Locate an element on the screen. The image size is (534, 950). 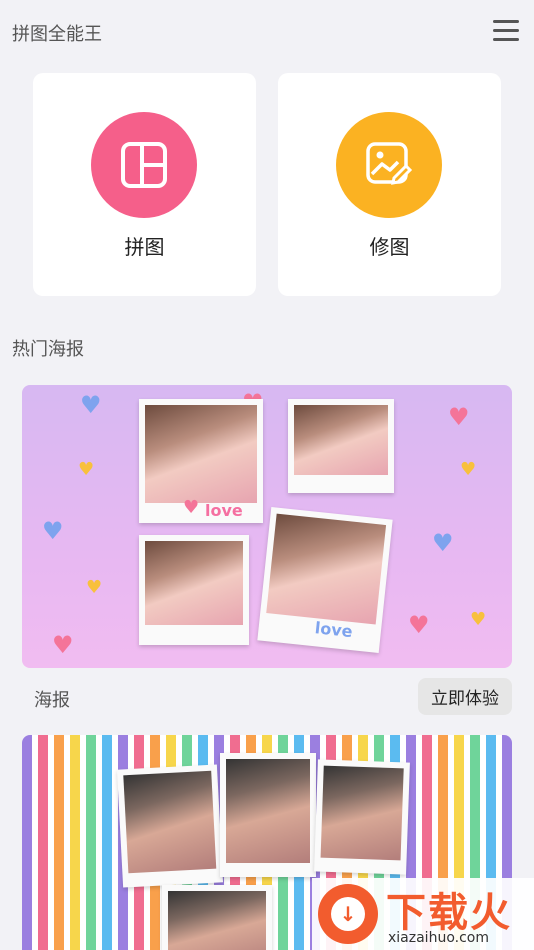
collage-tool-label: 拼图 is located at coordinates (144, 247).